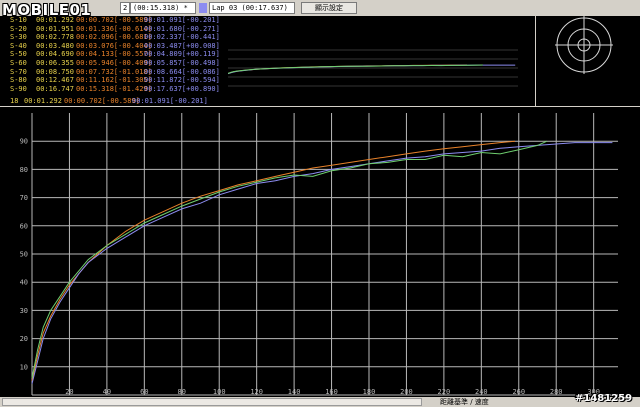 Image resolution: width=640 pixels, height=407 pixels. Describe the element at coordinates (24, 311) in the screenshot. I see `y-tick-label: 30` at that location.